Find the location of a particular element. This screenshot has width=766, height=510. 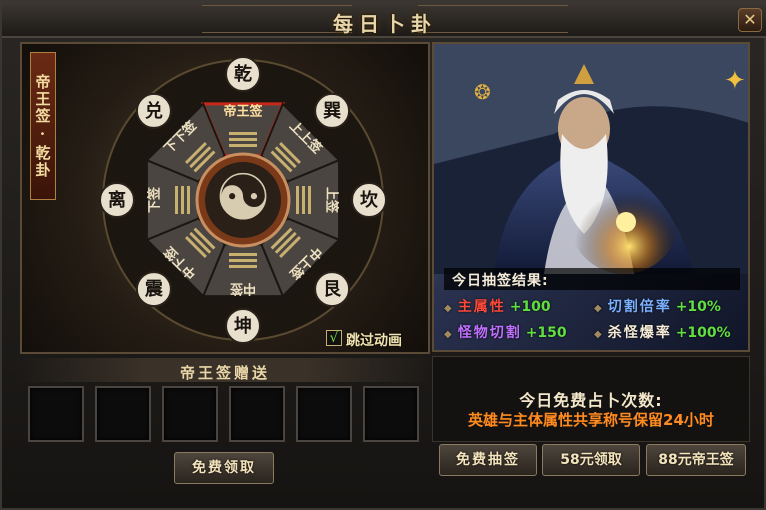

yin-yang-icon: ☯ is located at coordinates (242, 199).